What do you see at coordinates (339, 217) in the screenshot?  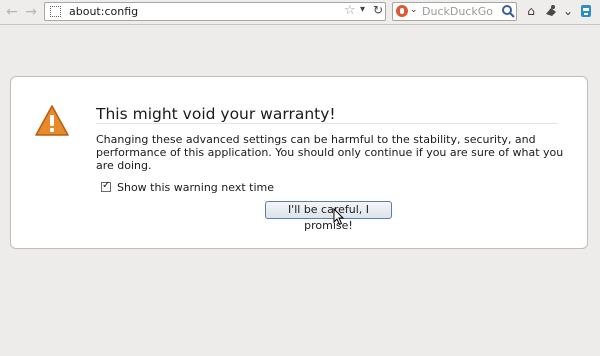 I see `mouse-pointer-icon` at bounding box center [339, 217].